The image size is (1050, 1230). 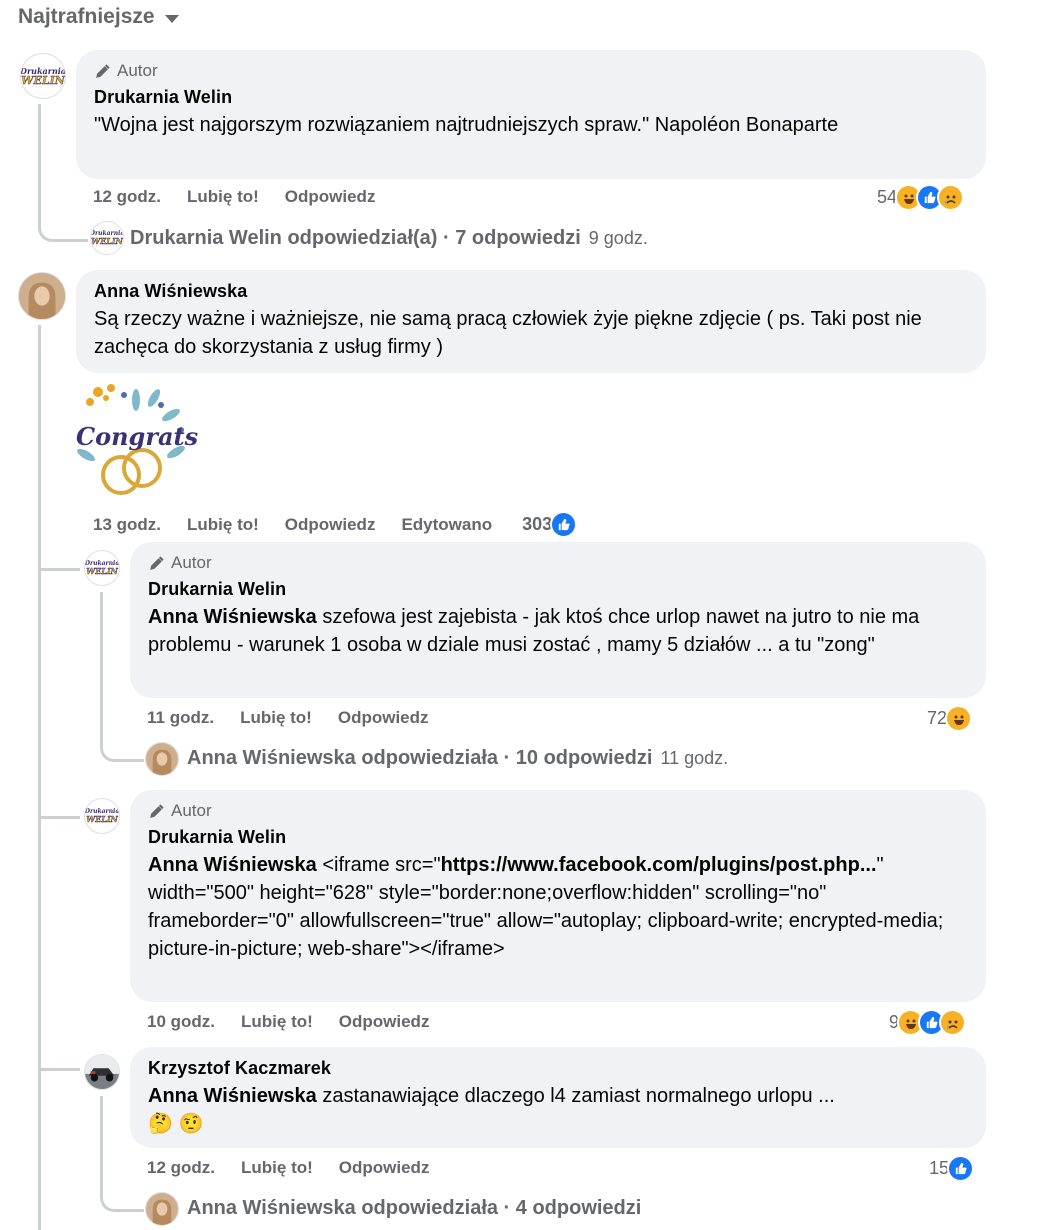 What do you see at coordinates (921, 197) in the screenshot?
I see `reactions: 54` at bounding box center [921, 197].